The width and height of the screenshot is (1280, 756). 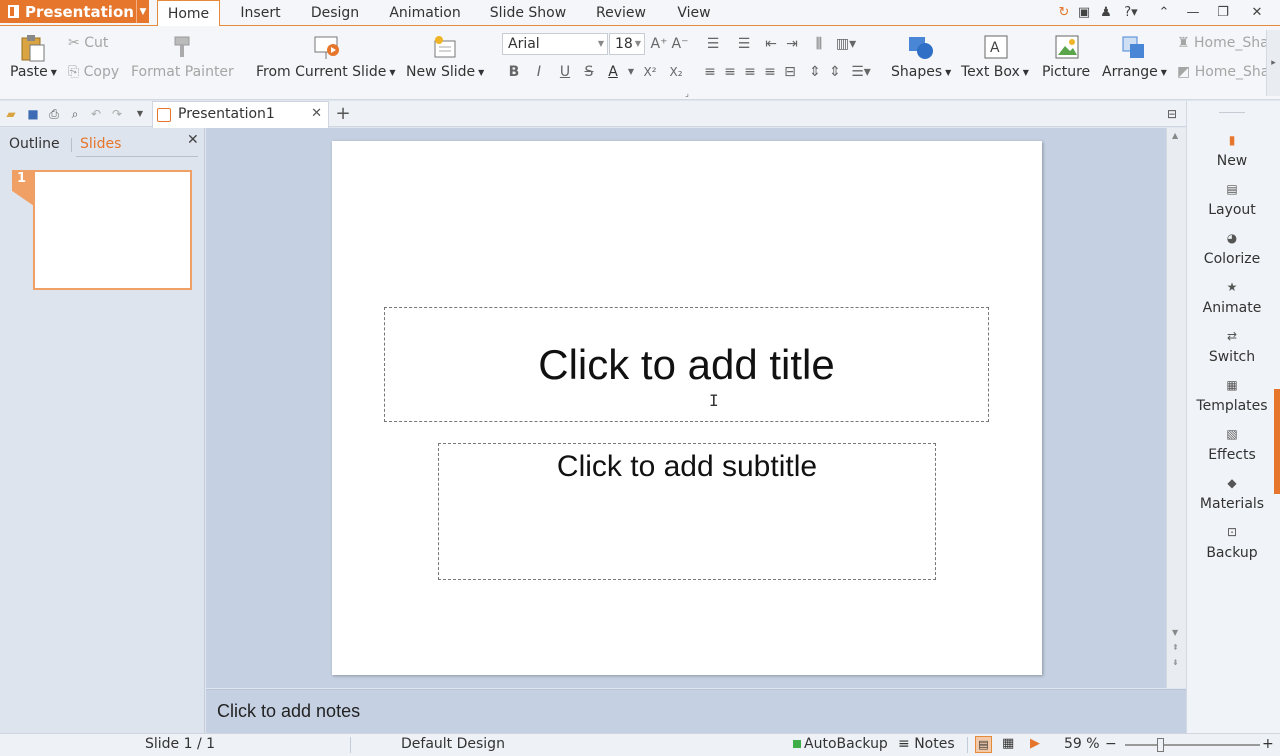 What do you see at coordinates (995, 72) in the screenshot?
I see `text-box-button: Text Box ▼` at bounding box center [995, 72].